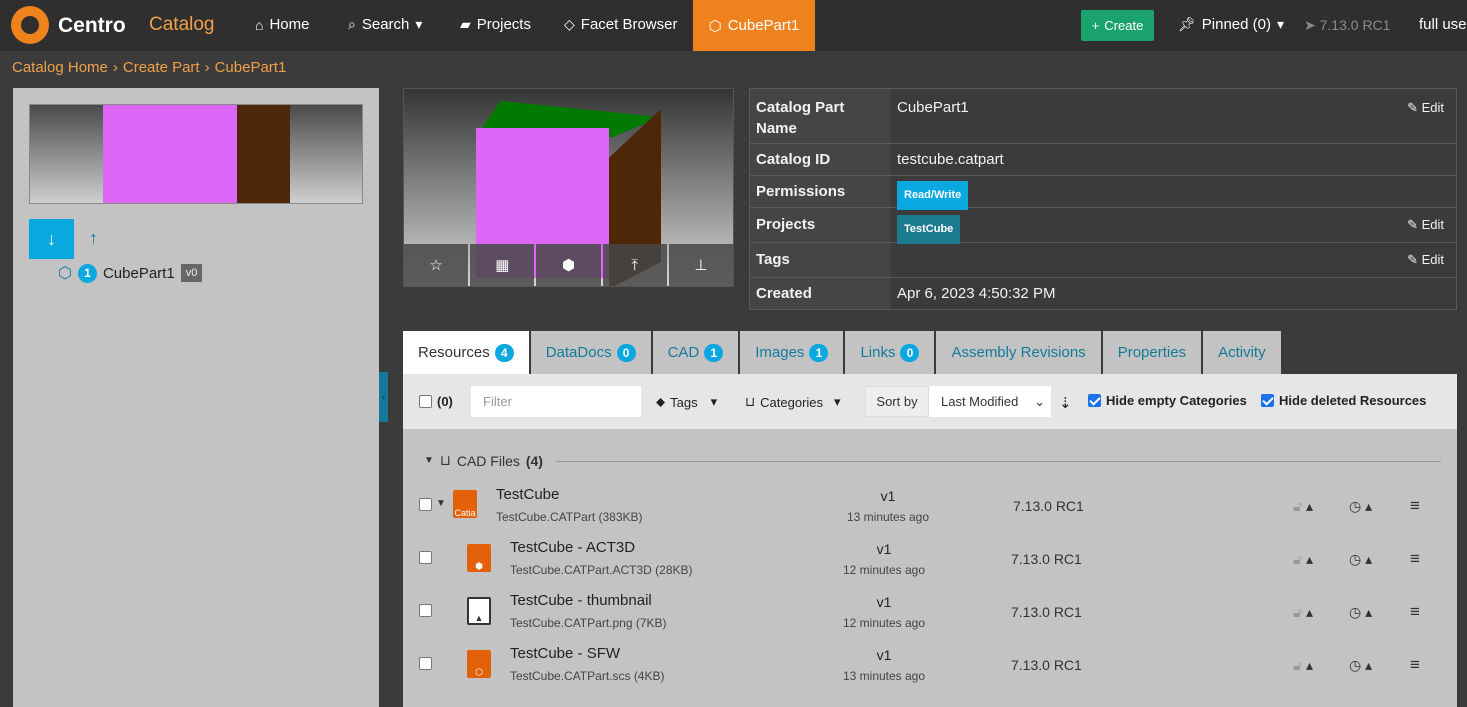  I want to click on tab-properties: Properties, so click(1152, 352).